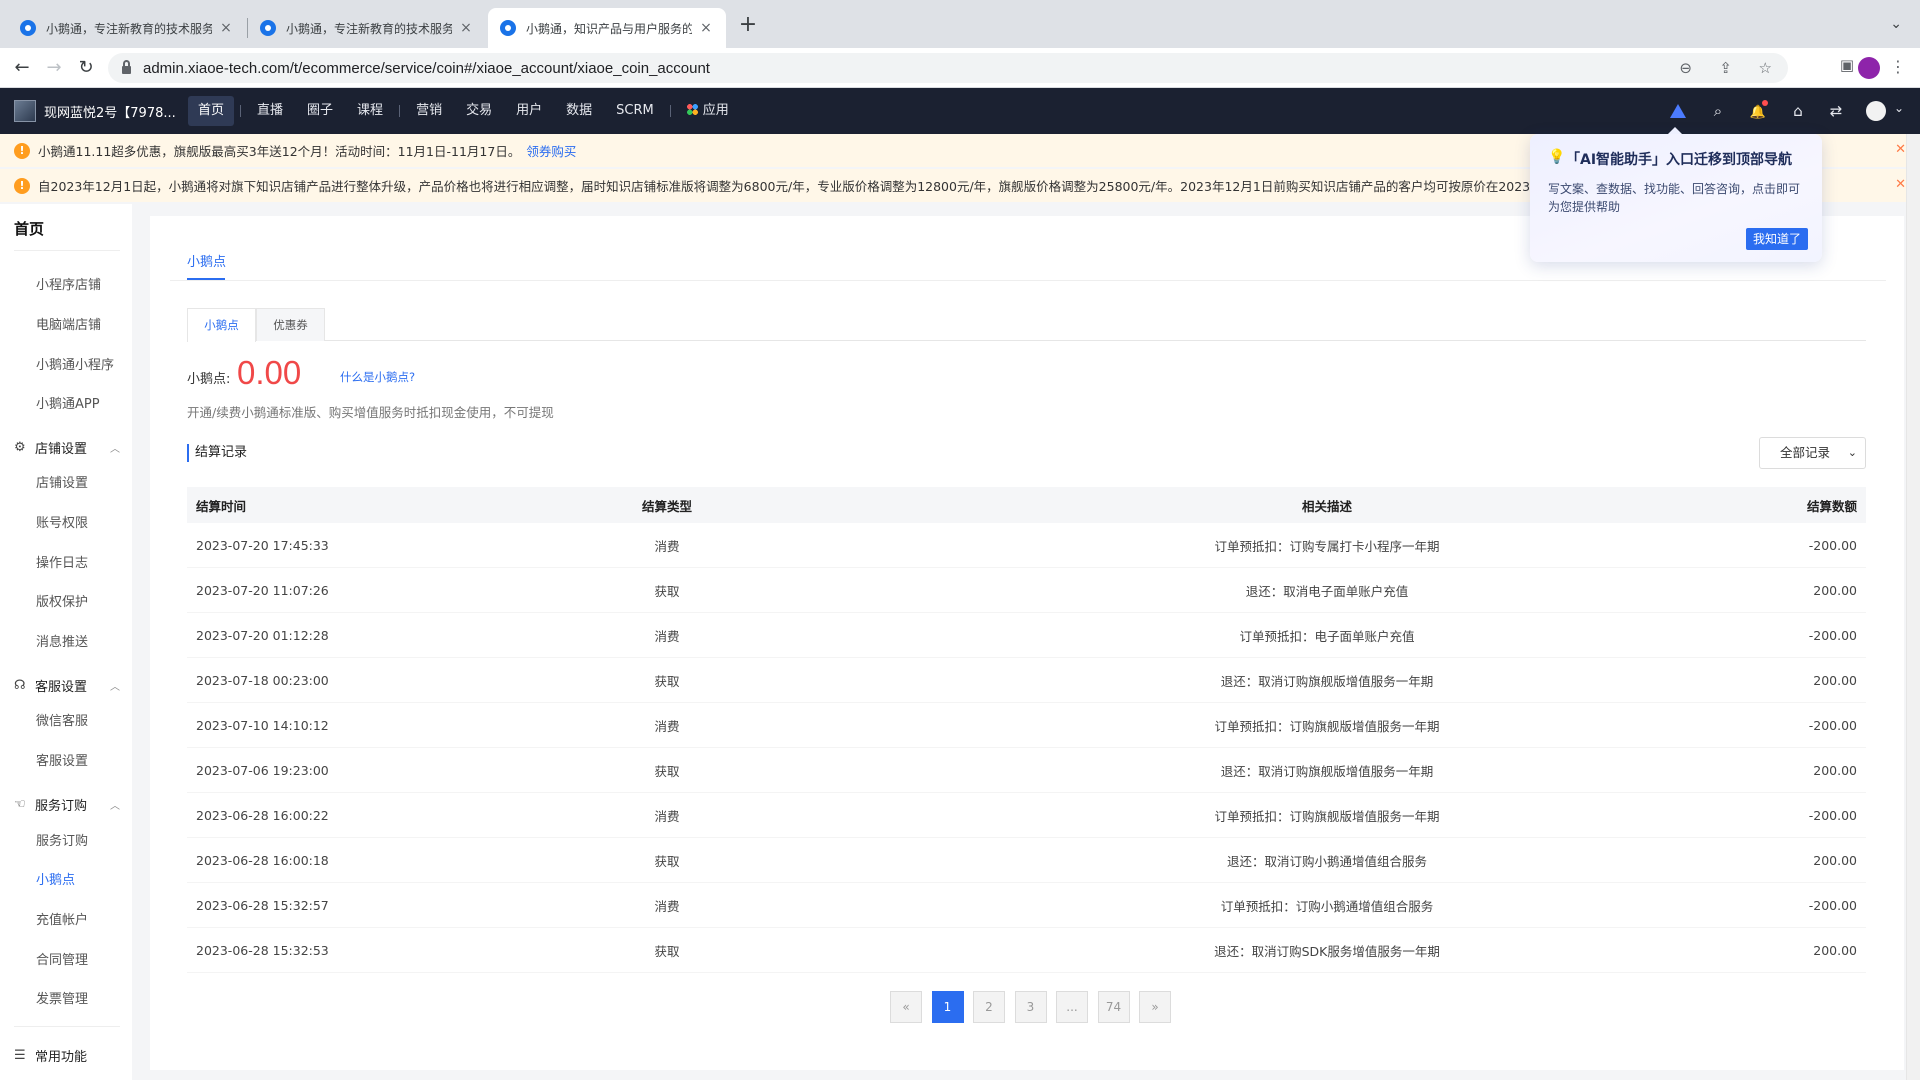 The height and width of the screenshot is (1080, 1920). I want to click on sidebar-item-service-settings: 客服设置, so click(62, 759).